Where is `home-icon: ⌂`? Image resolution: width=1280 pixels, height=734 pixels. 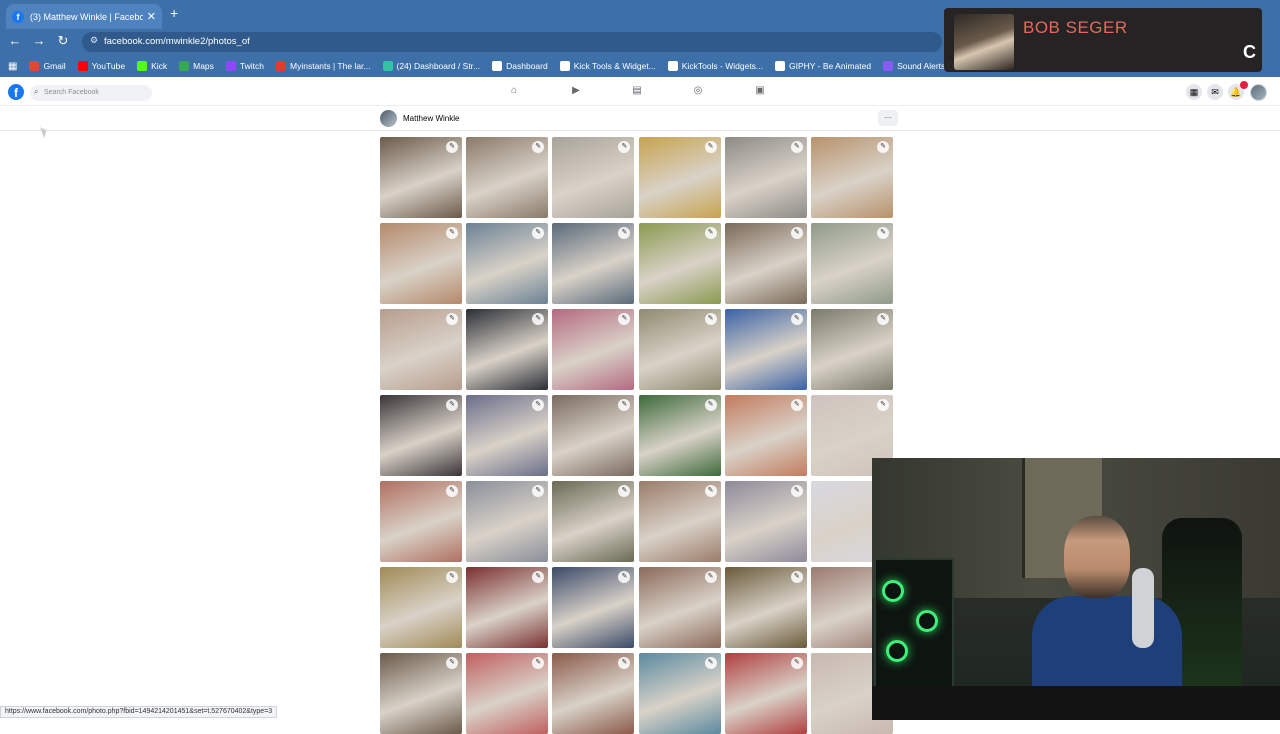
home-icon: ⌂ is located at coordinates (514, 90).